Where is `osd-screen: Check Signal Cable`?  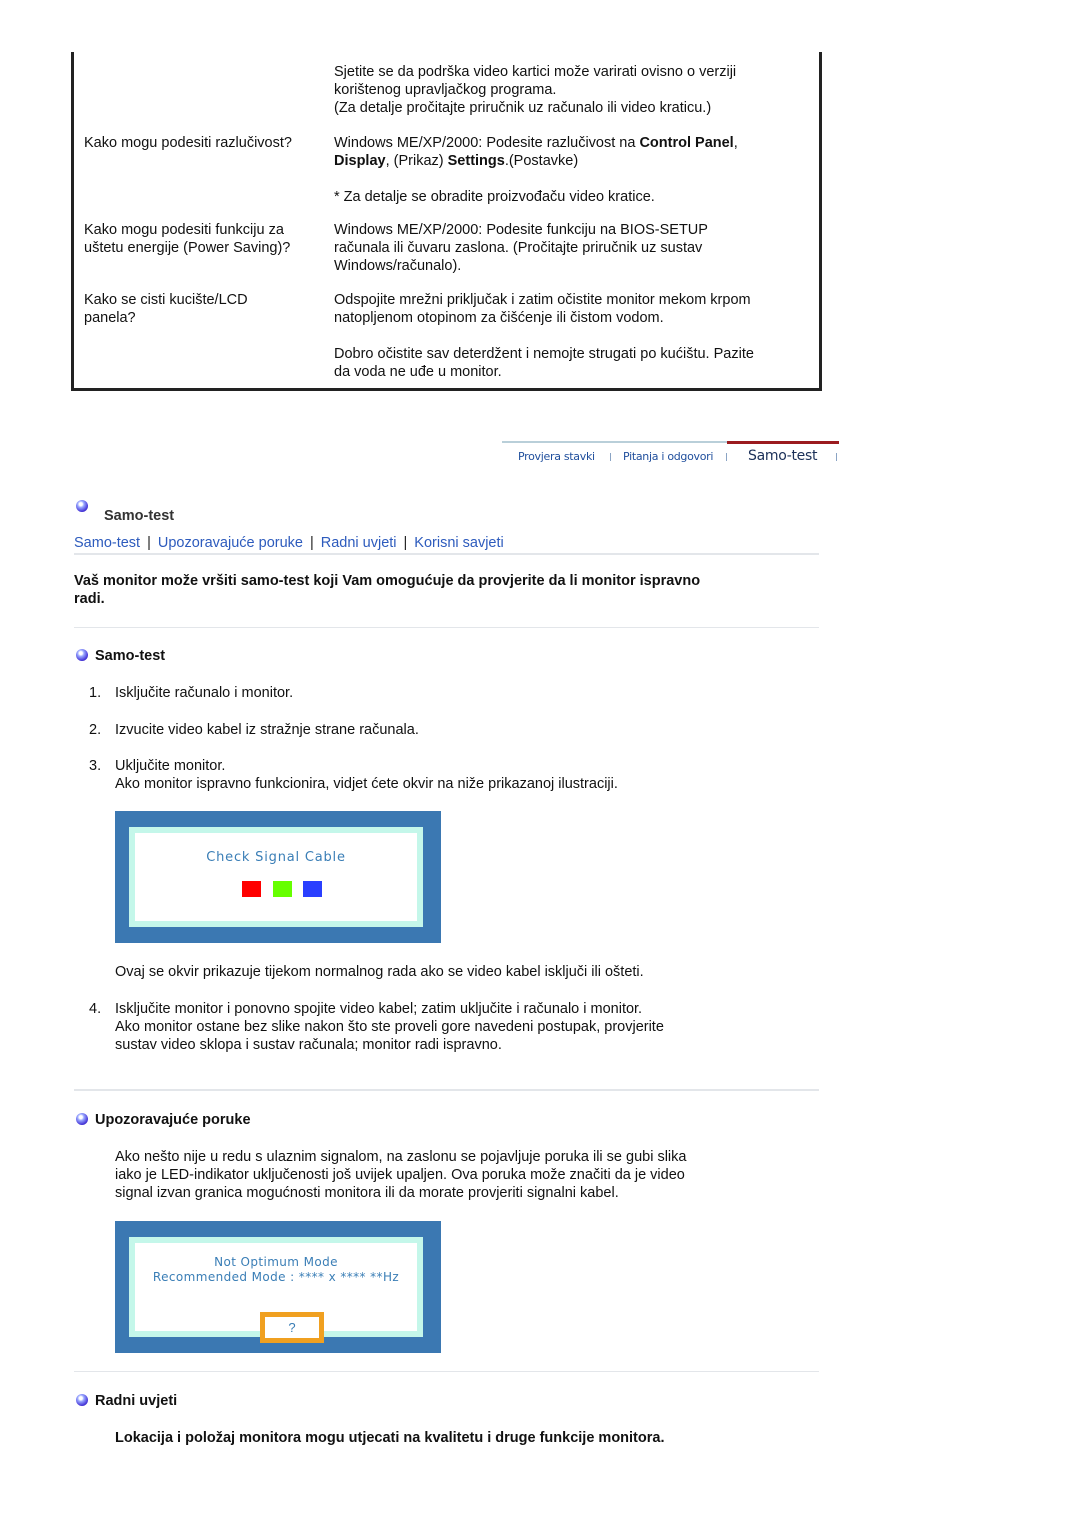
osd-screen: Check Signal Cable is located at coordinates (276, 877).